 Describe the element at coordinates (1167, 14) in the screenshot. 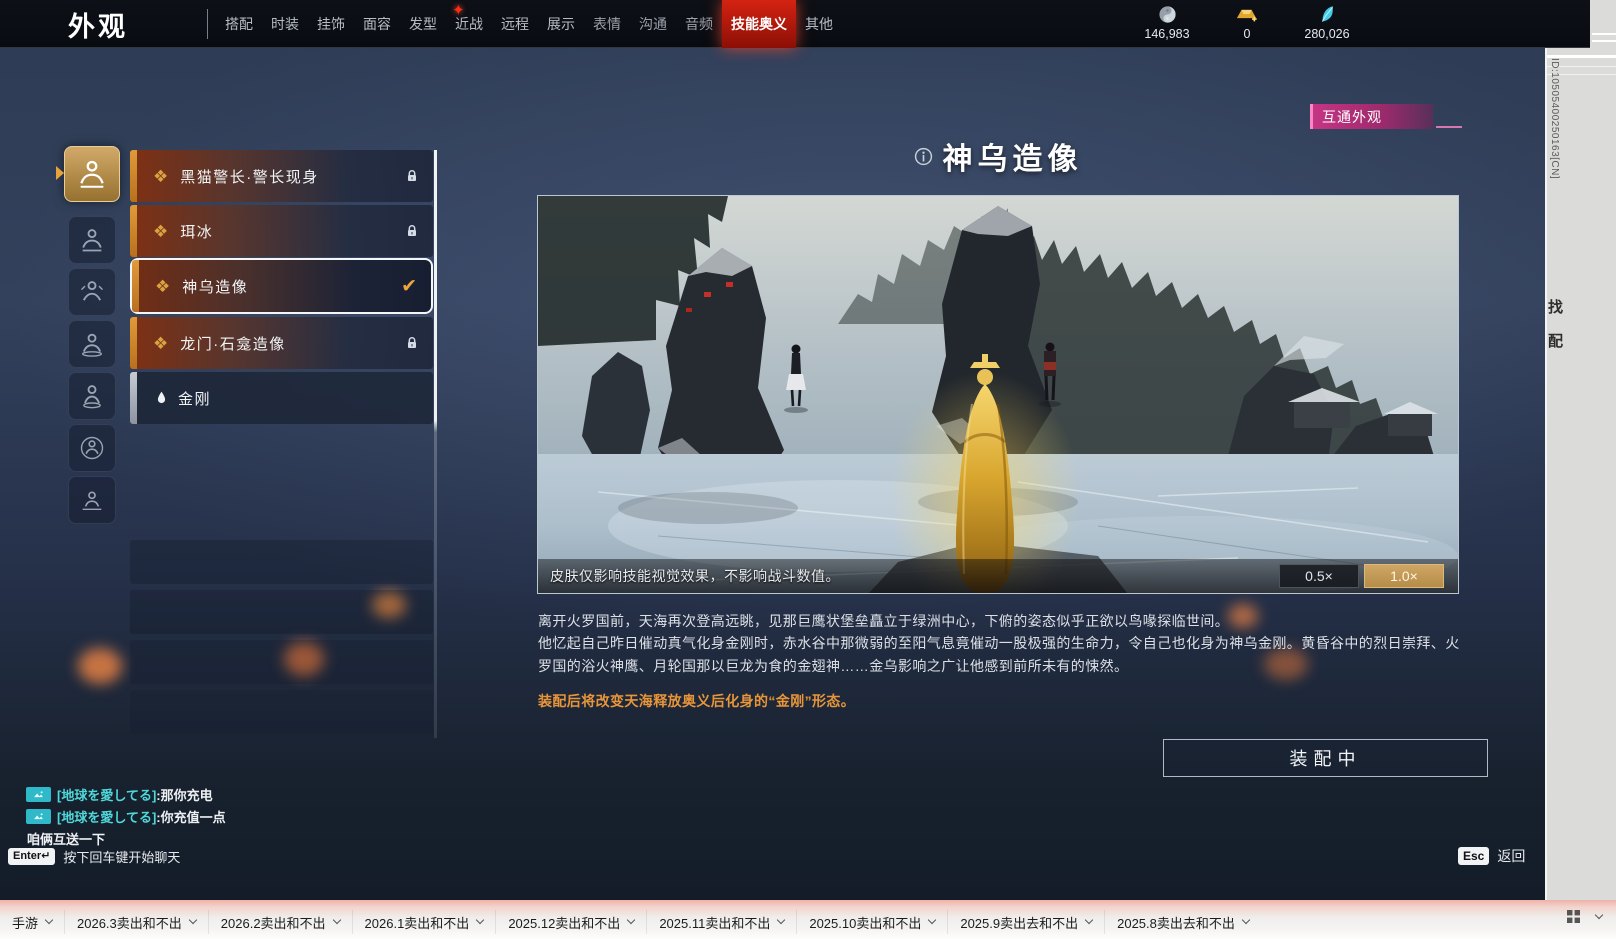

I see `taichi-coin-icon` at that location.